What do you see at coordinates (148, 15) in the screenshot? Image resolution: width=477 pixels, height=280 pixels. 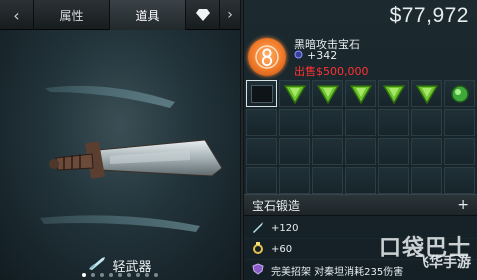 I see `tab-items: 道具` at bounding box center [148, 15].